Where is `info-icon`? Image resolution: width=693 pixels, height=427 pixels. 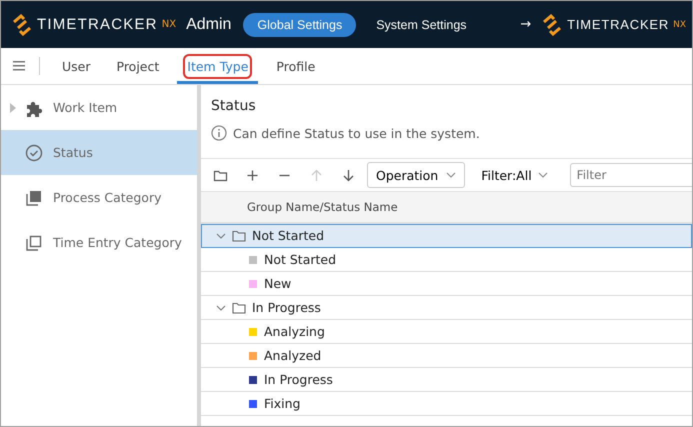 info-icon is located at coordinates (219, 133).